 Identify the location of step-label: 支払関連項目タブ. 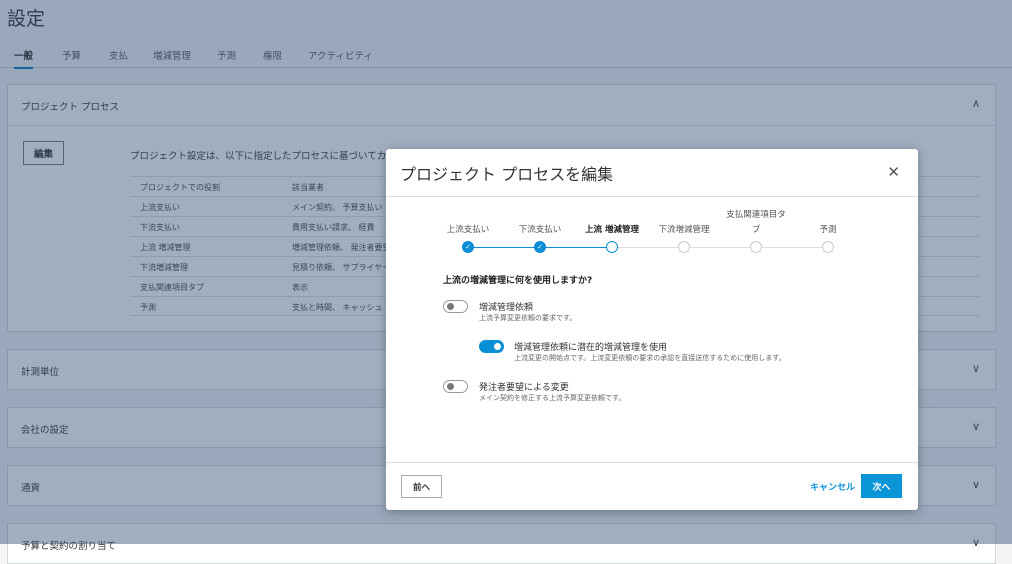
(756, 222).